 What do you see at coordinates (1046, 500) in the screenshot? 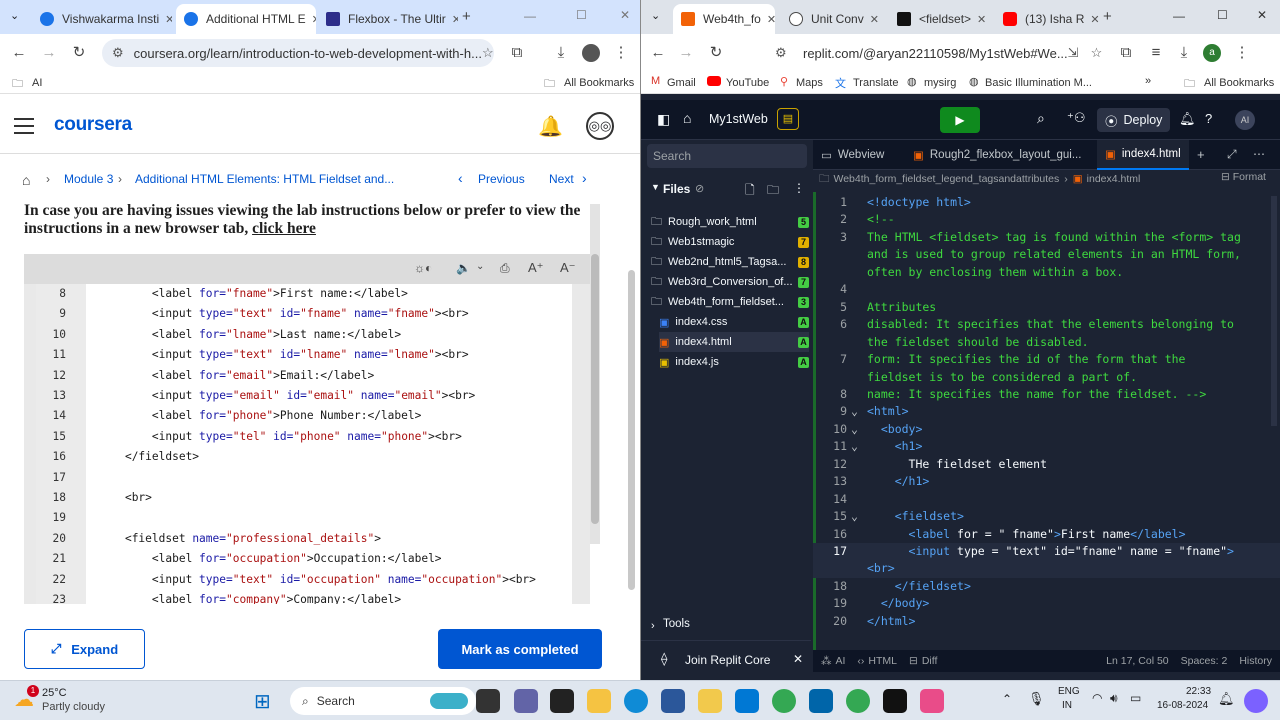
I see `editor-line: 14` at bounding box center [1046, 500].